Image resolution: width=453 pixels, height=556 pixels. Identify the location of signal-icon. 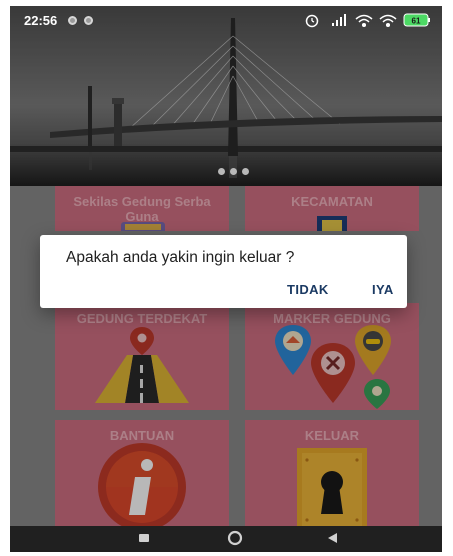
(339, 20).